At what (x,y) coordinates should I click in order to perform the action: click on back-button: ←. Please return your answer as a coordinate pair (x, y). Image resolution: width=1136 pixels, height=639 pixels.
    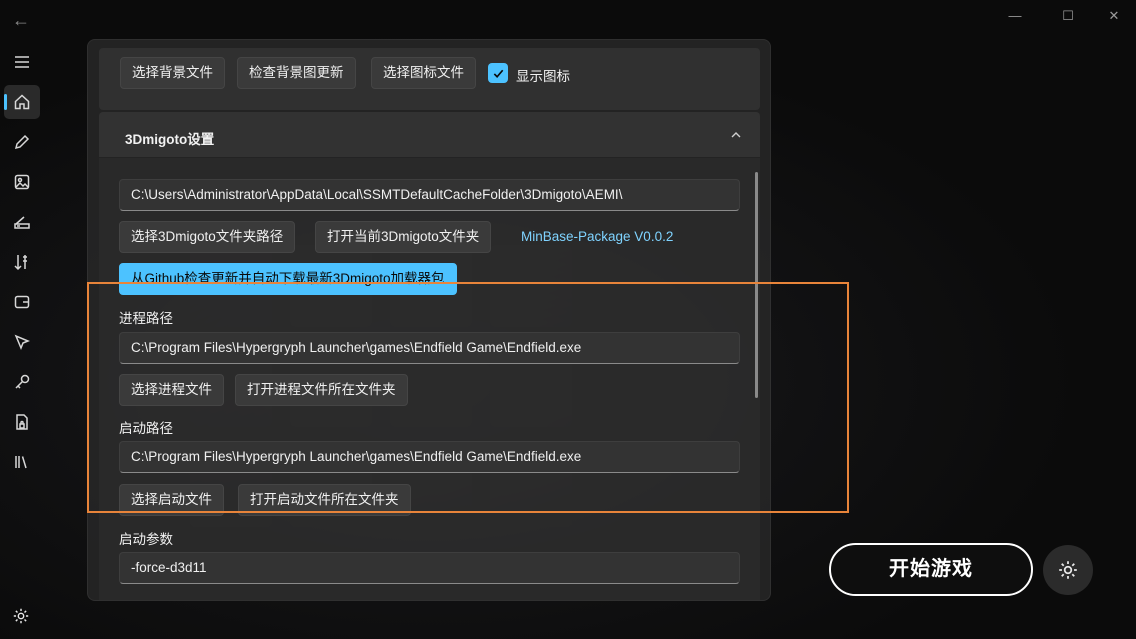
    Looking at the image, I should click on (22, 20).